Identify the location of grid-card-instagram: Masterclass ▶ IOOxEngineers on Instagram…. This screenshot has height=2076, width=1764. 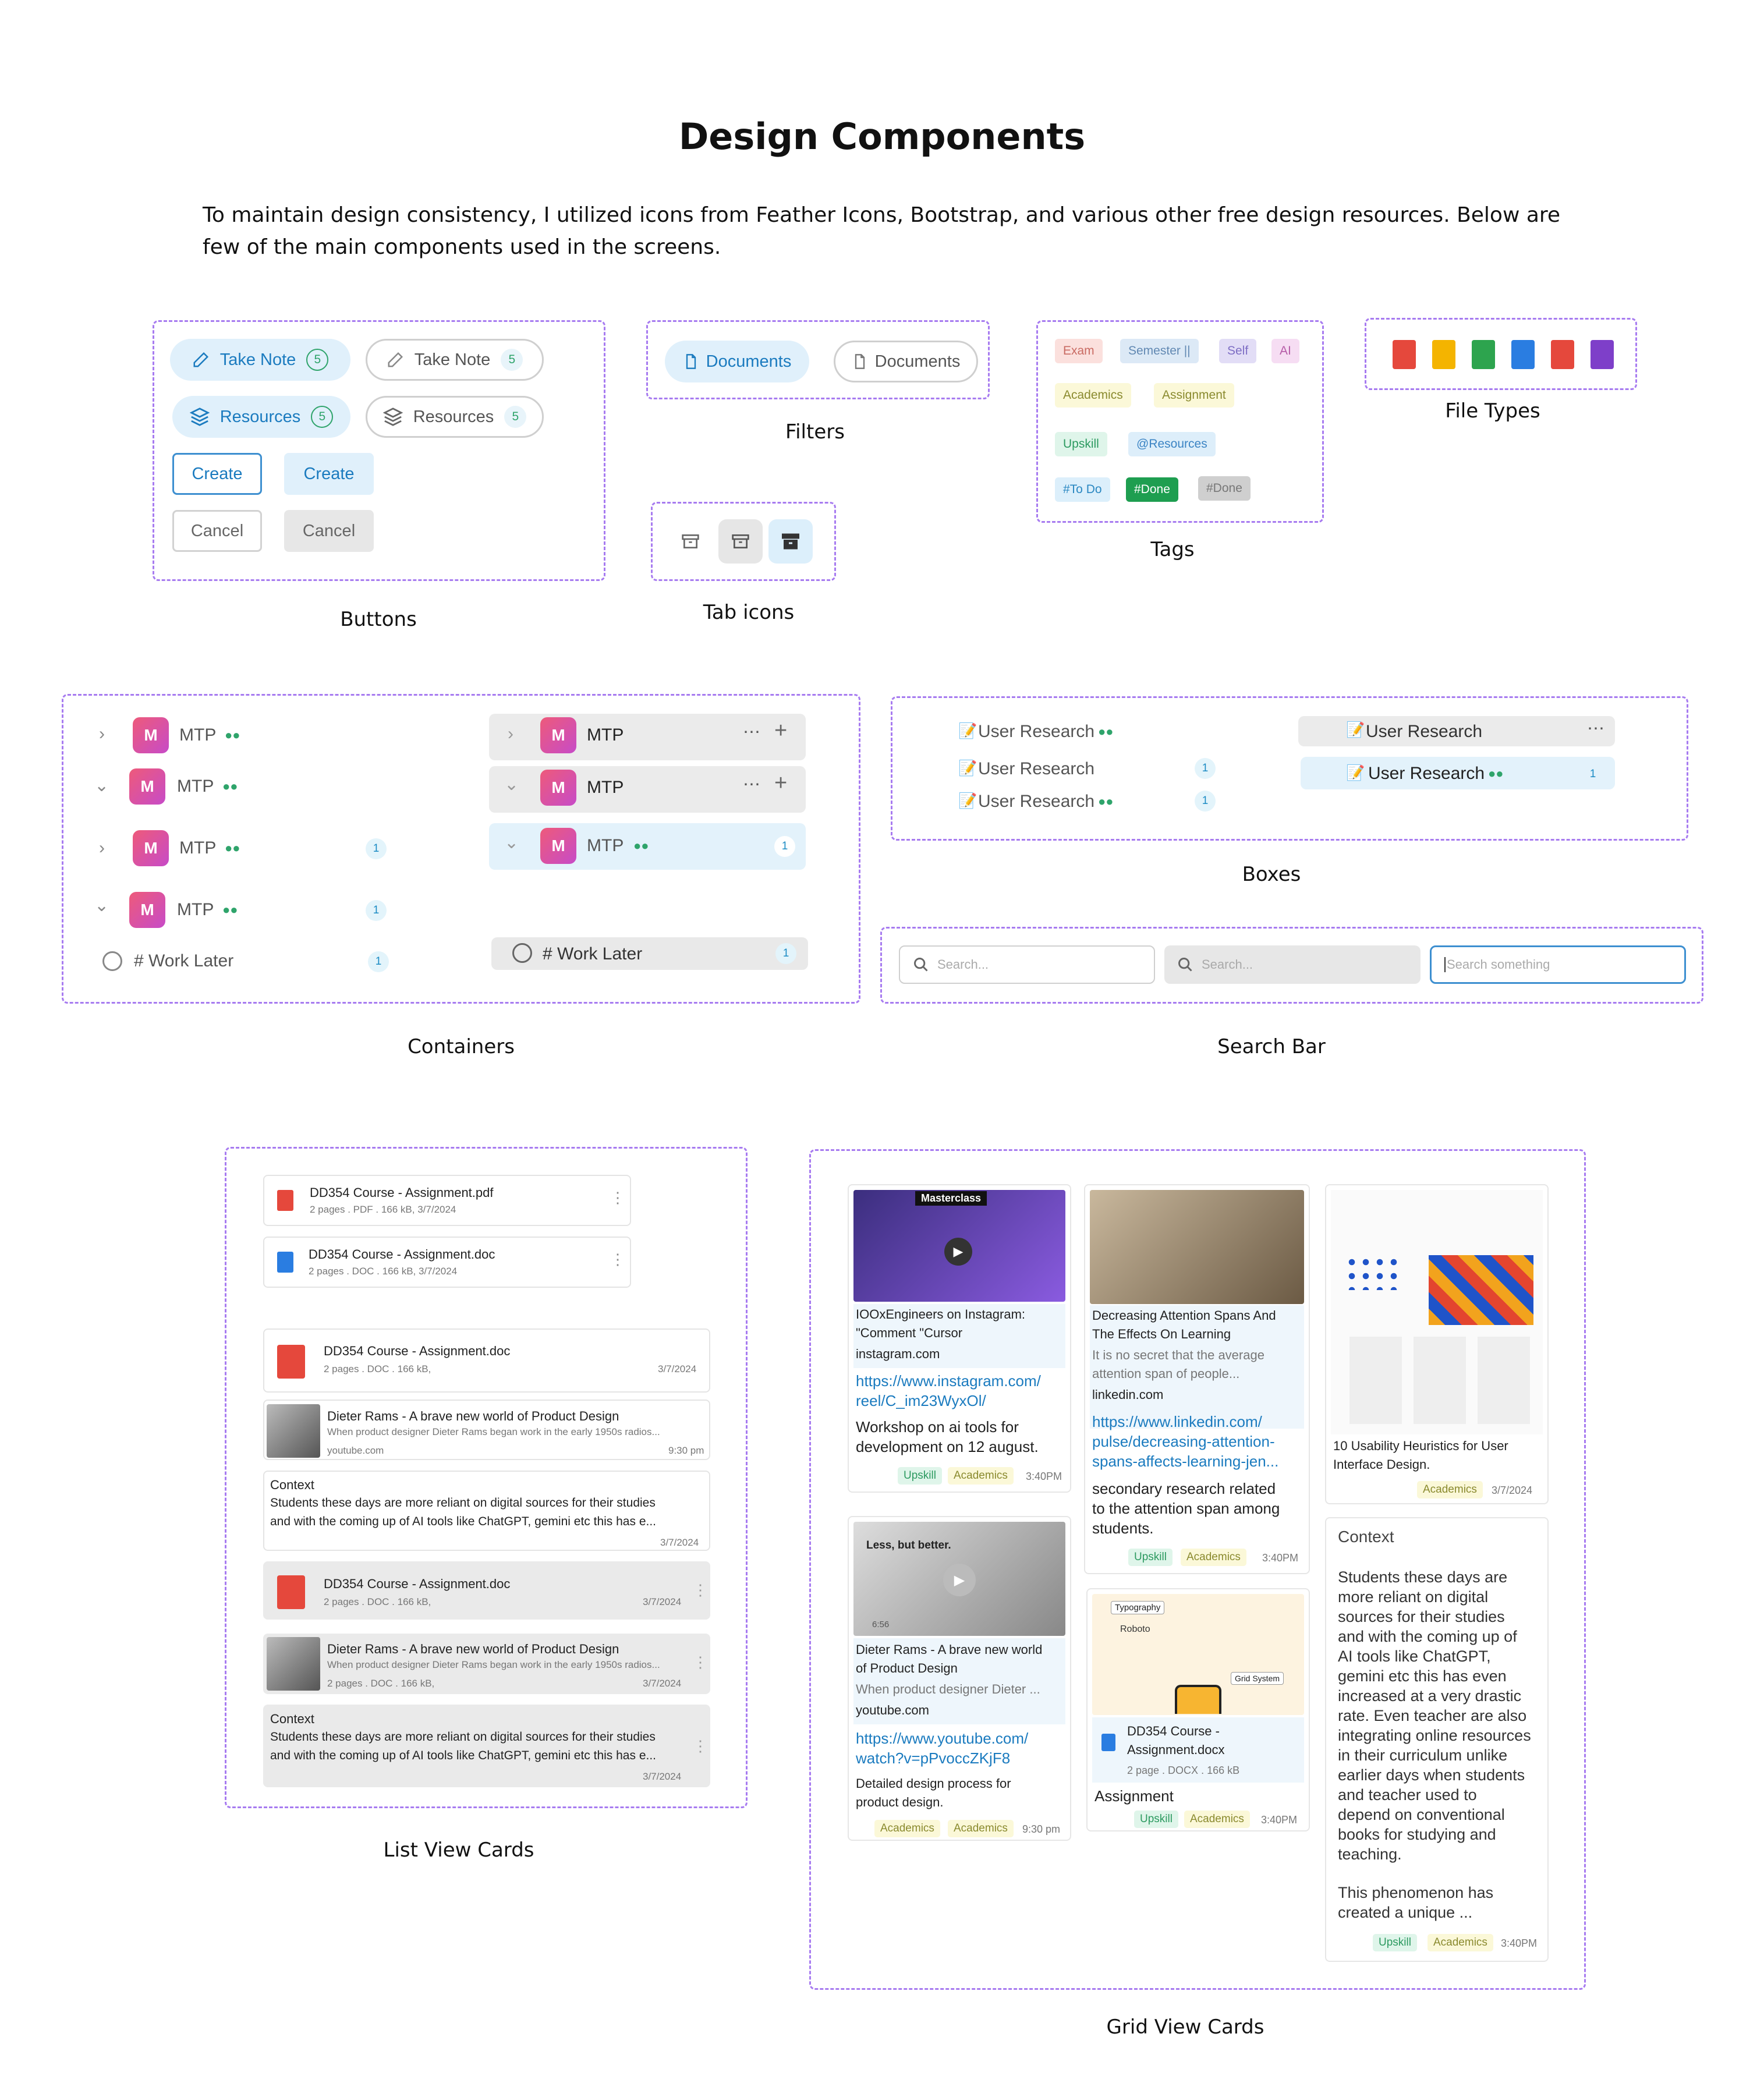
(959, 1338).